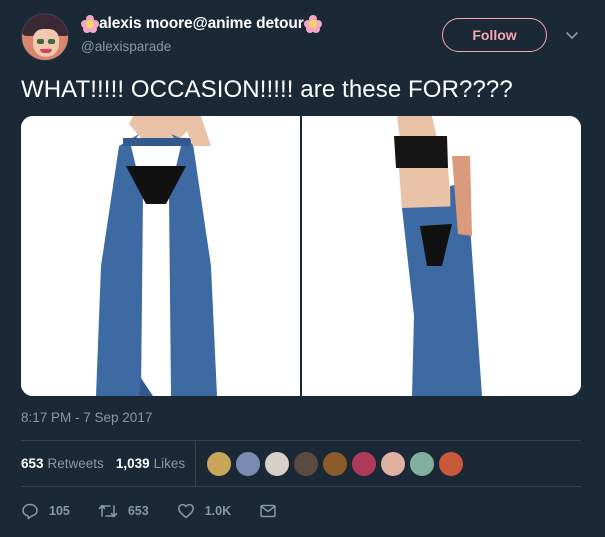 This screenshot has height=537, width=605. I want to click on stats-separator, so click(195, 463).